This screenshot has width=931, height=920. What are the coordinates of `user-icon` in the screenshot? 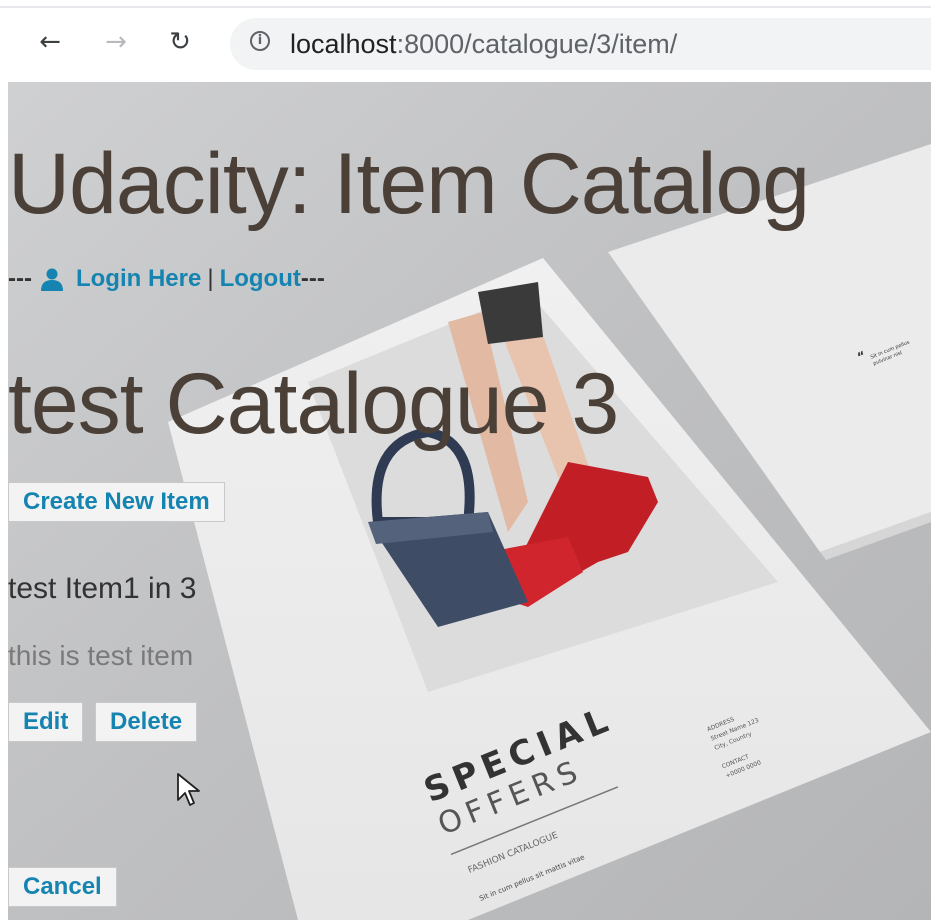 It's located at (51, 279).